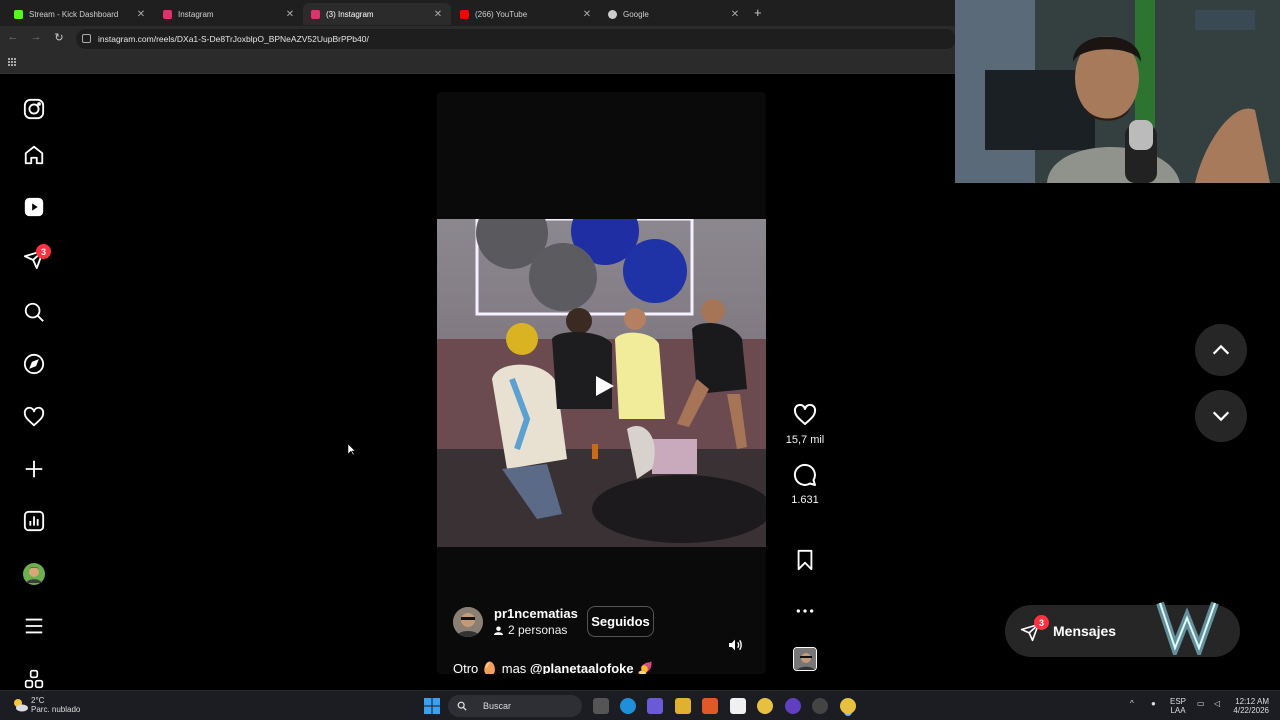  Describe the element at coordinates (735, 645) in the screenshot. I see `volume-icon` at that location.